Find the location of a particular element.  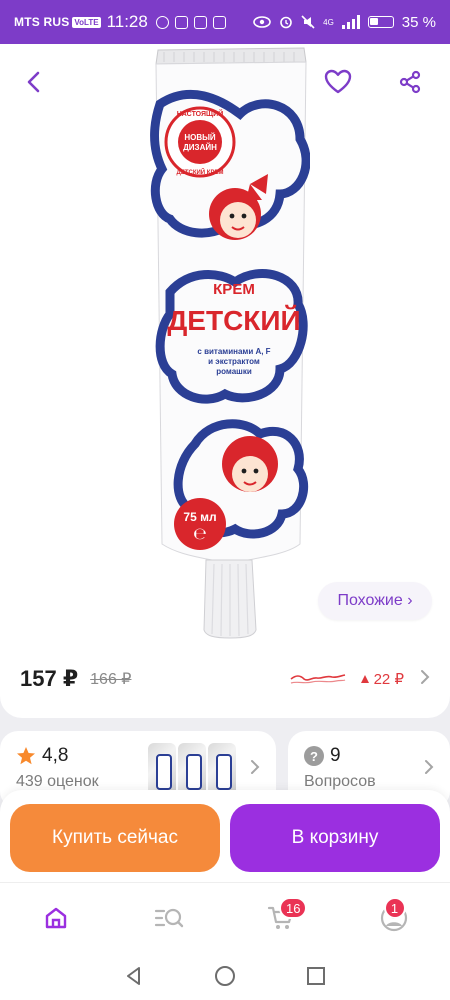

nav-home is located at coordinates (56, 917).